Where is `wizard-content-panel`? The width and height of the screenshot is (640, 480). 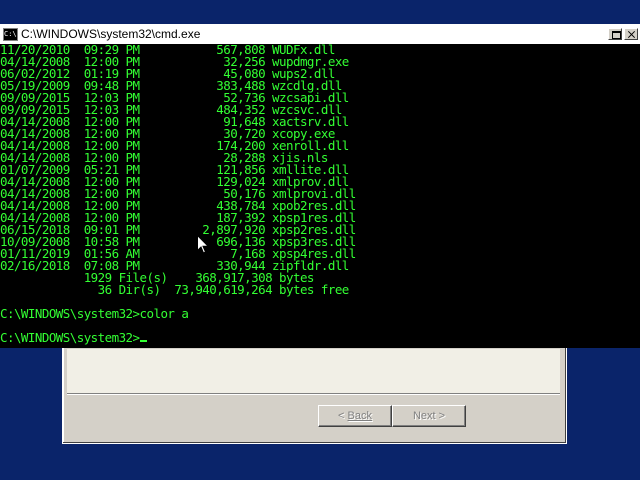
wizard-content-panel is located at coordinates (313, 371).